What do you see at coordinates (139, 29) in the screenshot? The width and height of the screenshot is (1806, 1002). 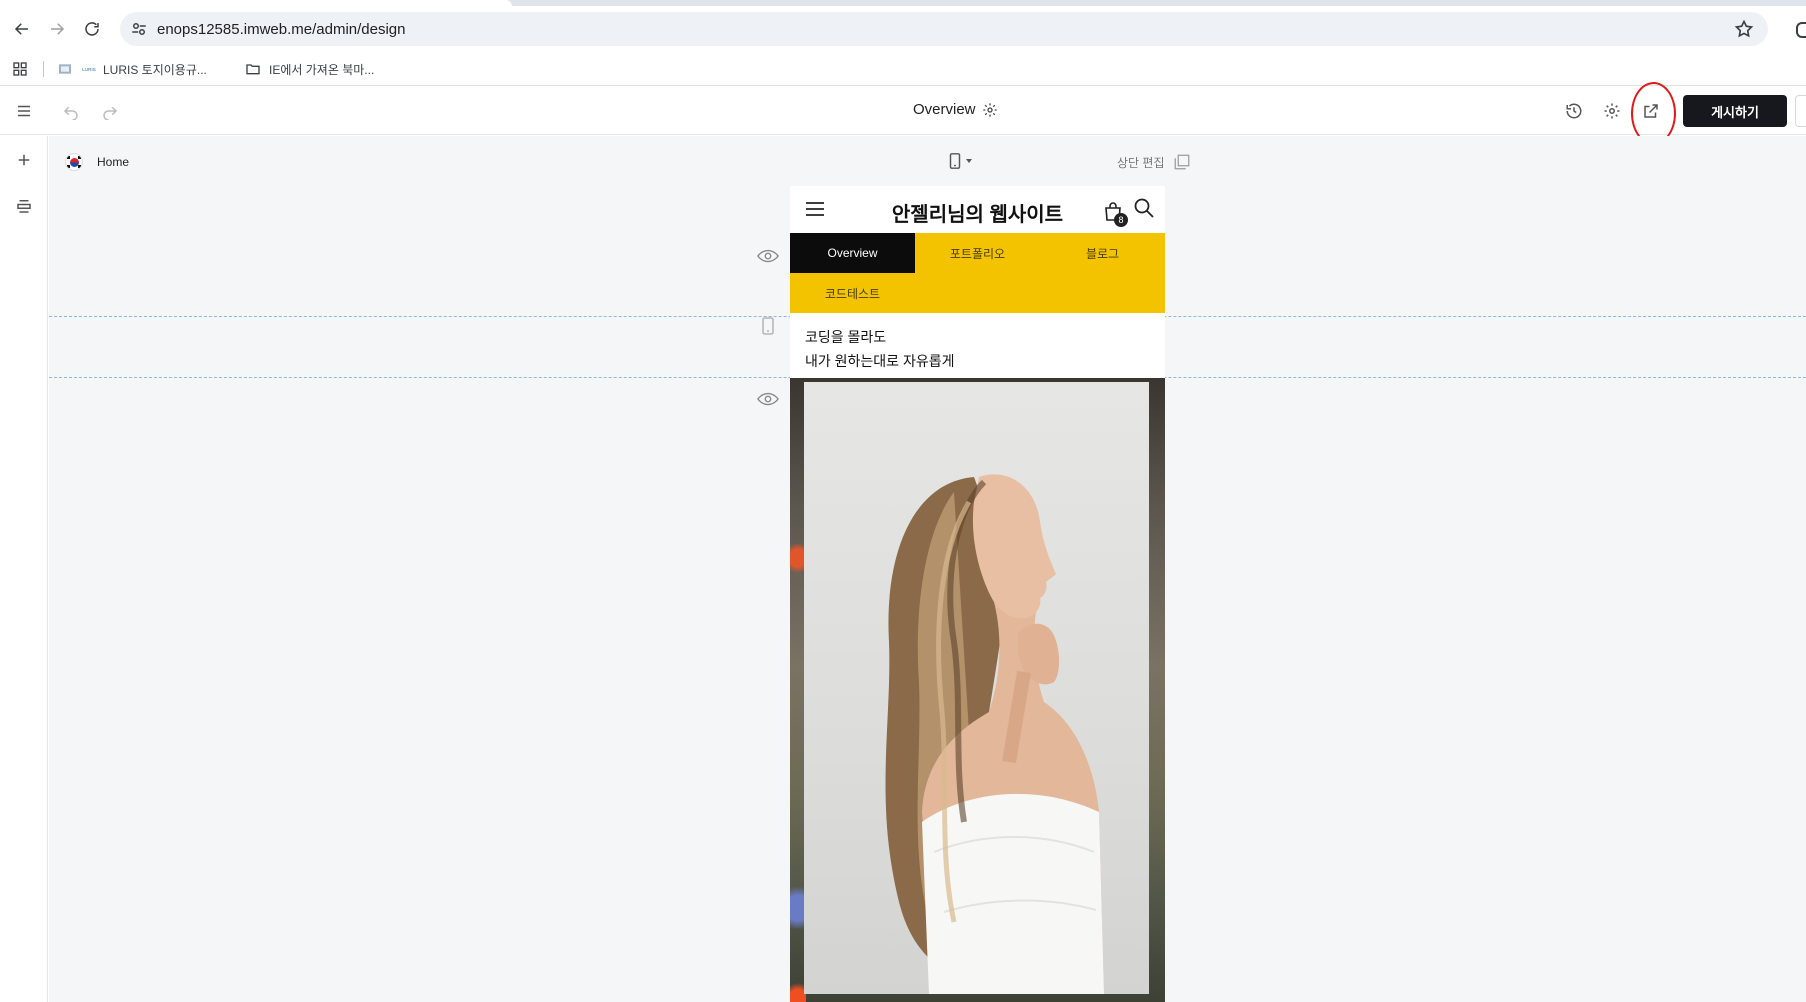 I see `site-settings-icon` at bounding box center [139, 29].